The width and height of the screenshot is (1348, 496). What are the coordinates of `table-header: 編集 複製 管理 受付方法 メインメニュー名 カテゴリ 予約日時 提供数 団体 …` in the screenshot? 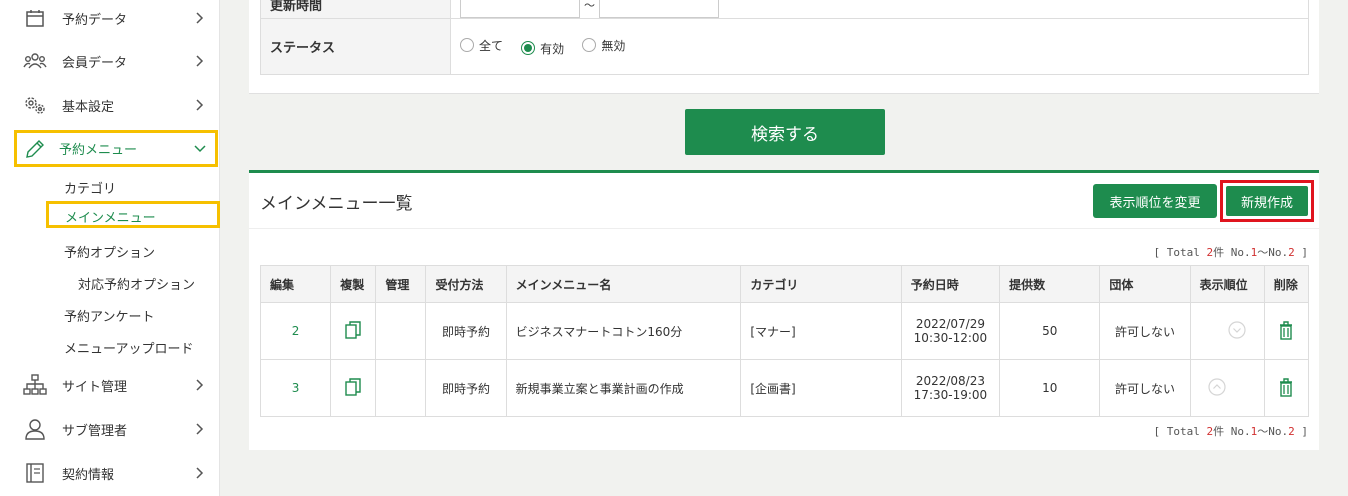 It's located at (784, 284).